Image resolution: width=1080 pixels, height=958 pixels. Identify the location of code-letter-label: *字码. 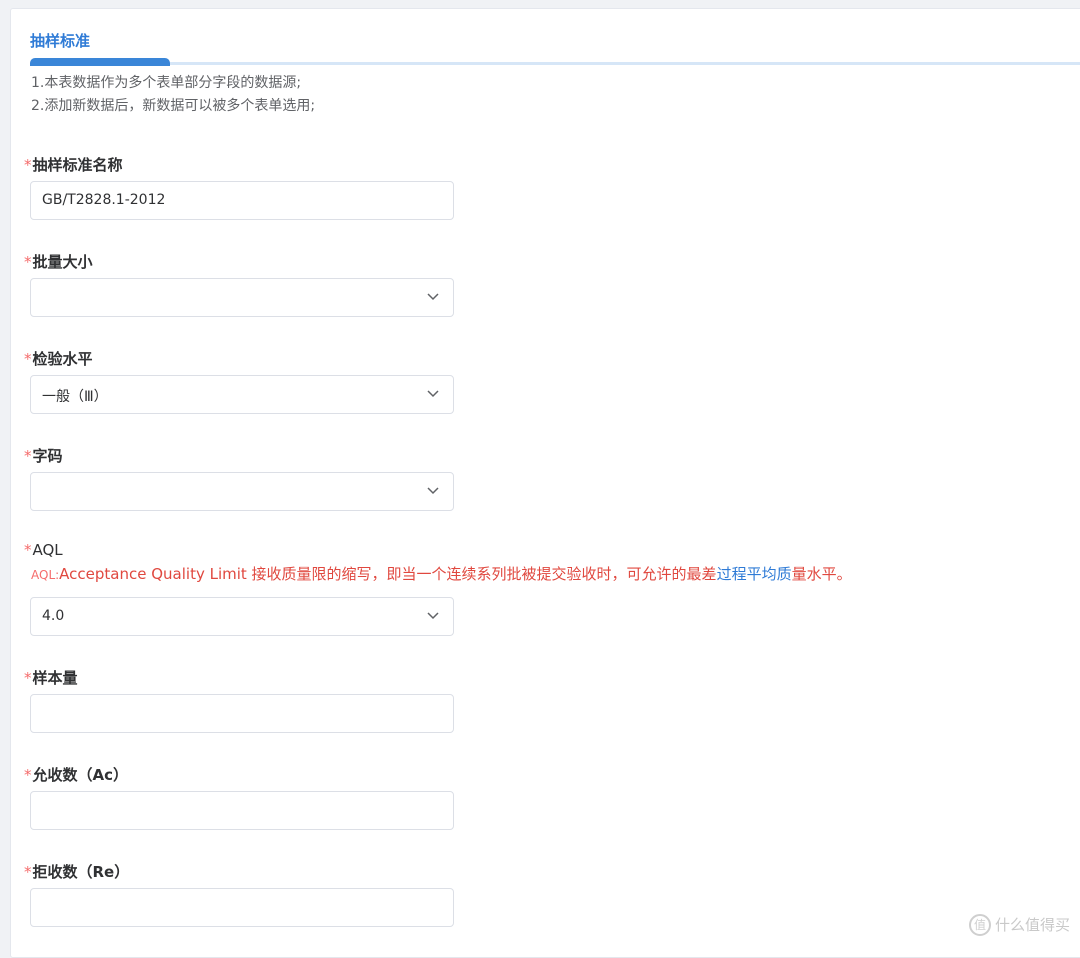
(43, 455).